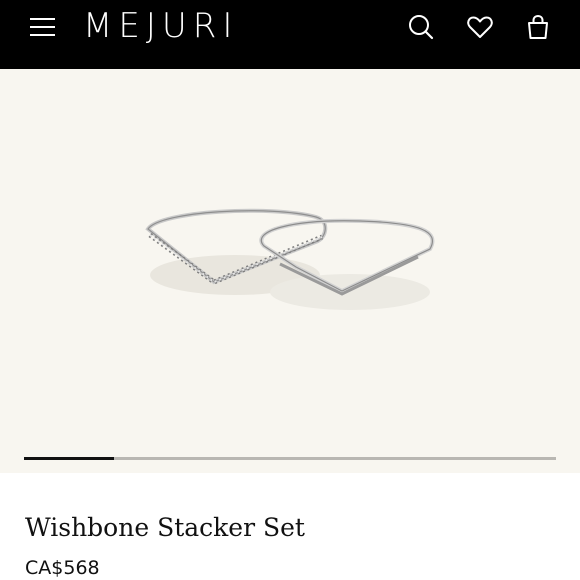 The height and width of the screenshot is (580, 580). Describe the element at coordinates (538, 27) in the screenshot. I see `shopping-bag-icon` at that location.